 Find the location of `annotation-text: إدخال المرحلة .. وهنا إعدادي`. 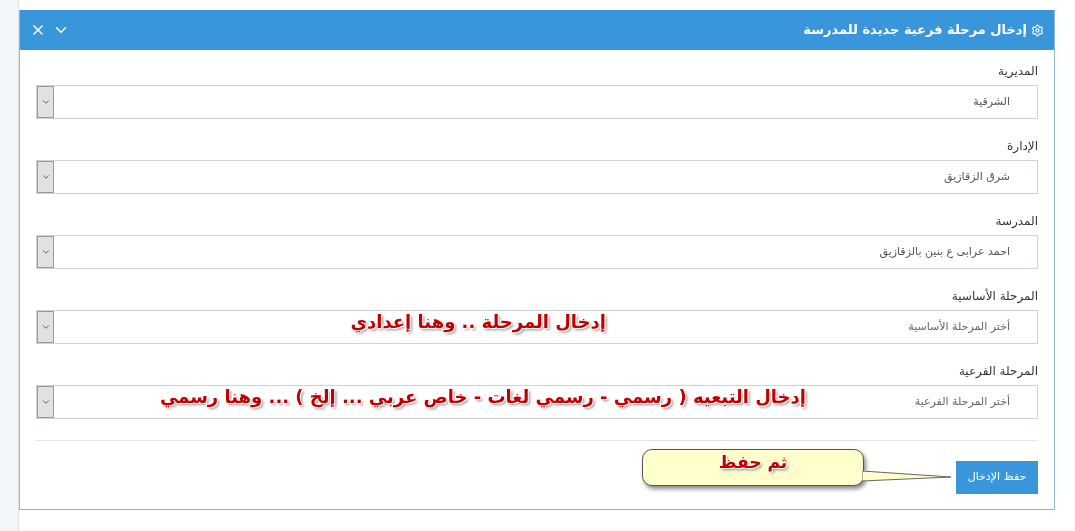

annotation-text: إدخال المرحلة .. وهنا إعدادي is located at coordinates (478, 322).